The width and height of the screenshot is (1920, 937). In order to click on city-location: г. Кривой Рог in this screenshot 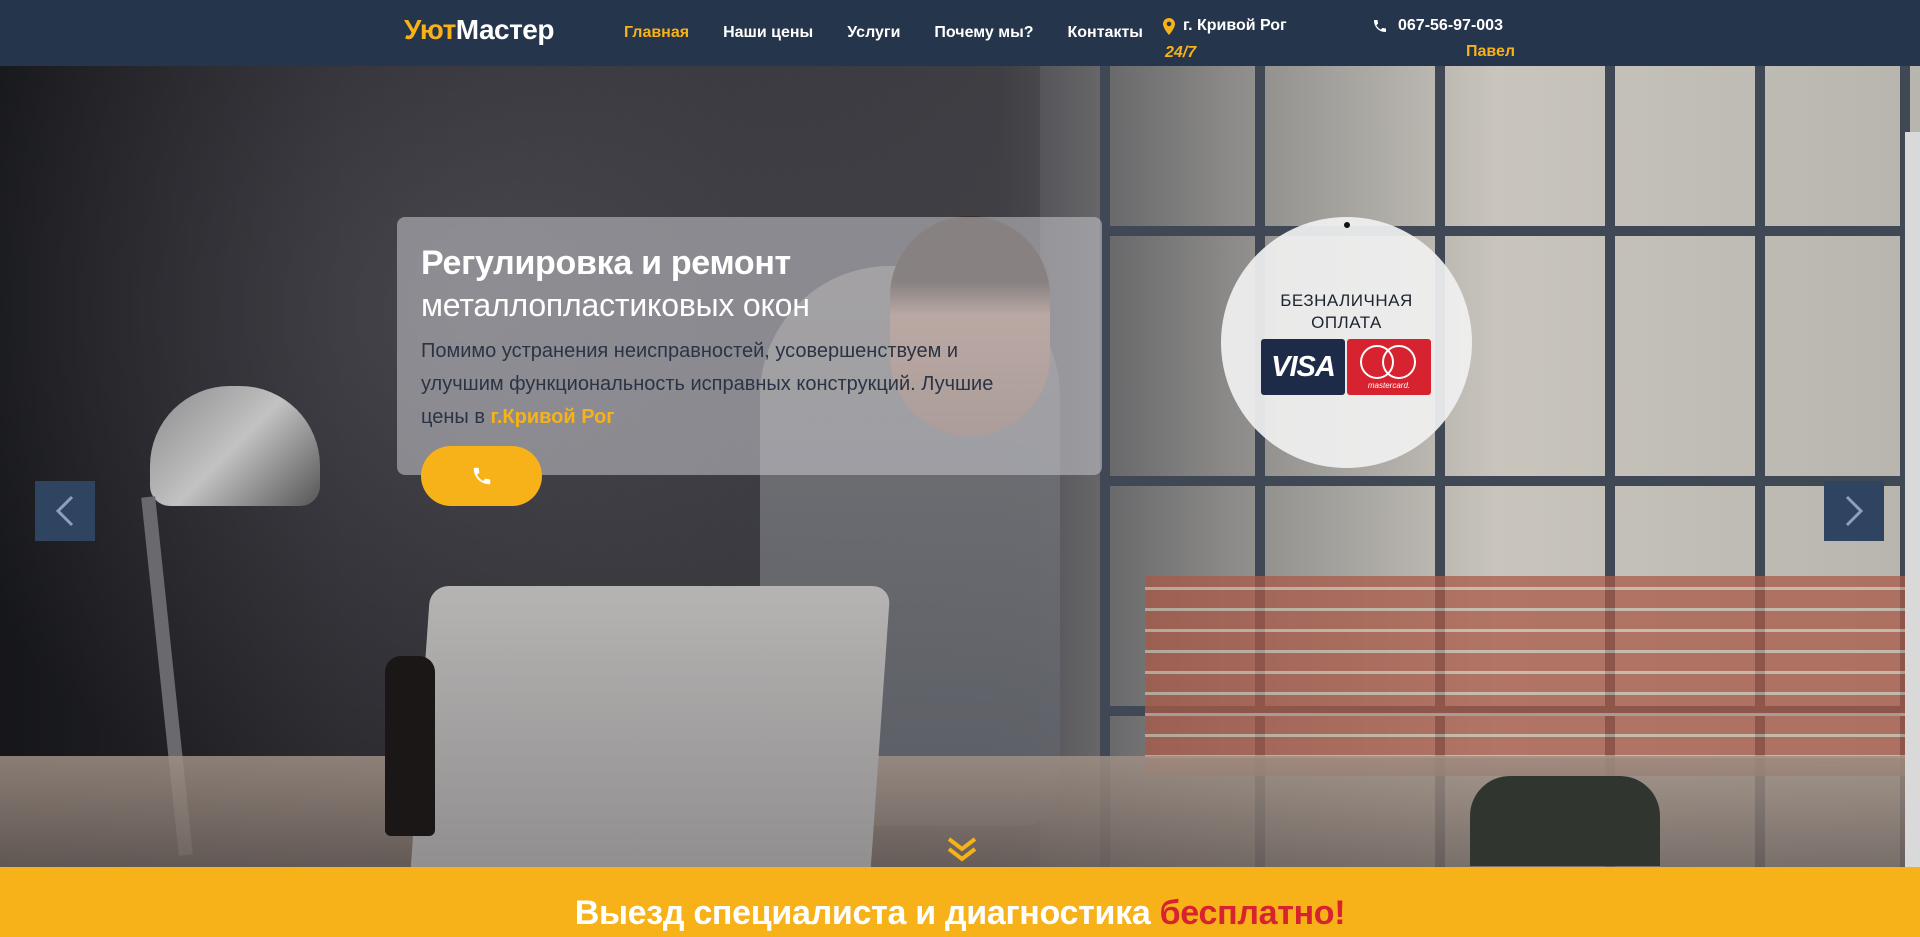, I will do `click(1225, 26)`.